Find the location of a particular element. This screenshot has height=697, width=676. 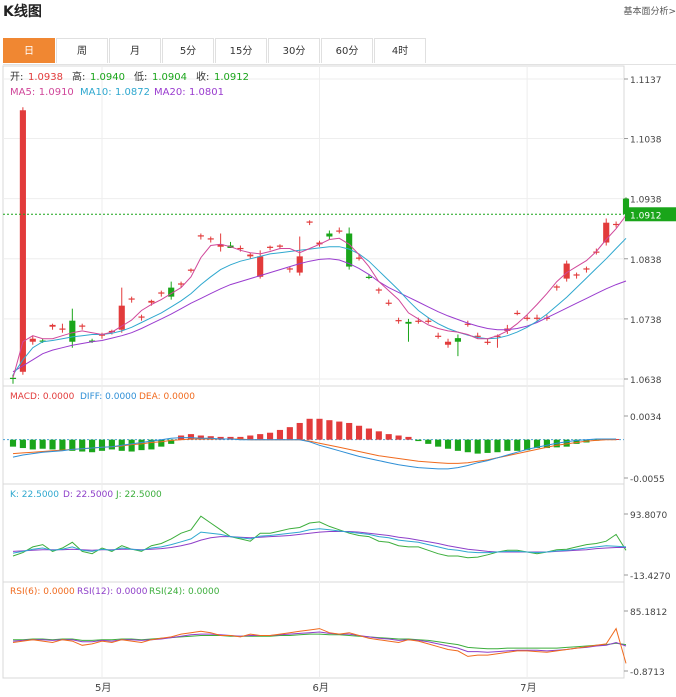

j-label: J: 22.5000 is located at coordinates (138, 495).